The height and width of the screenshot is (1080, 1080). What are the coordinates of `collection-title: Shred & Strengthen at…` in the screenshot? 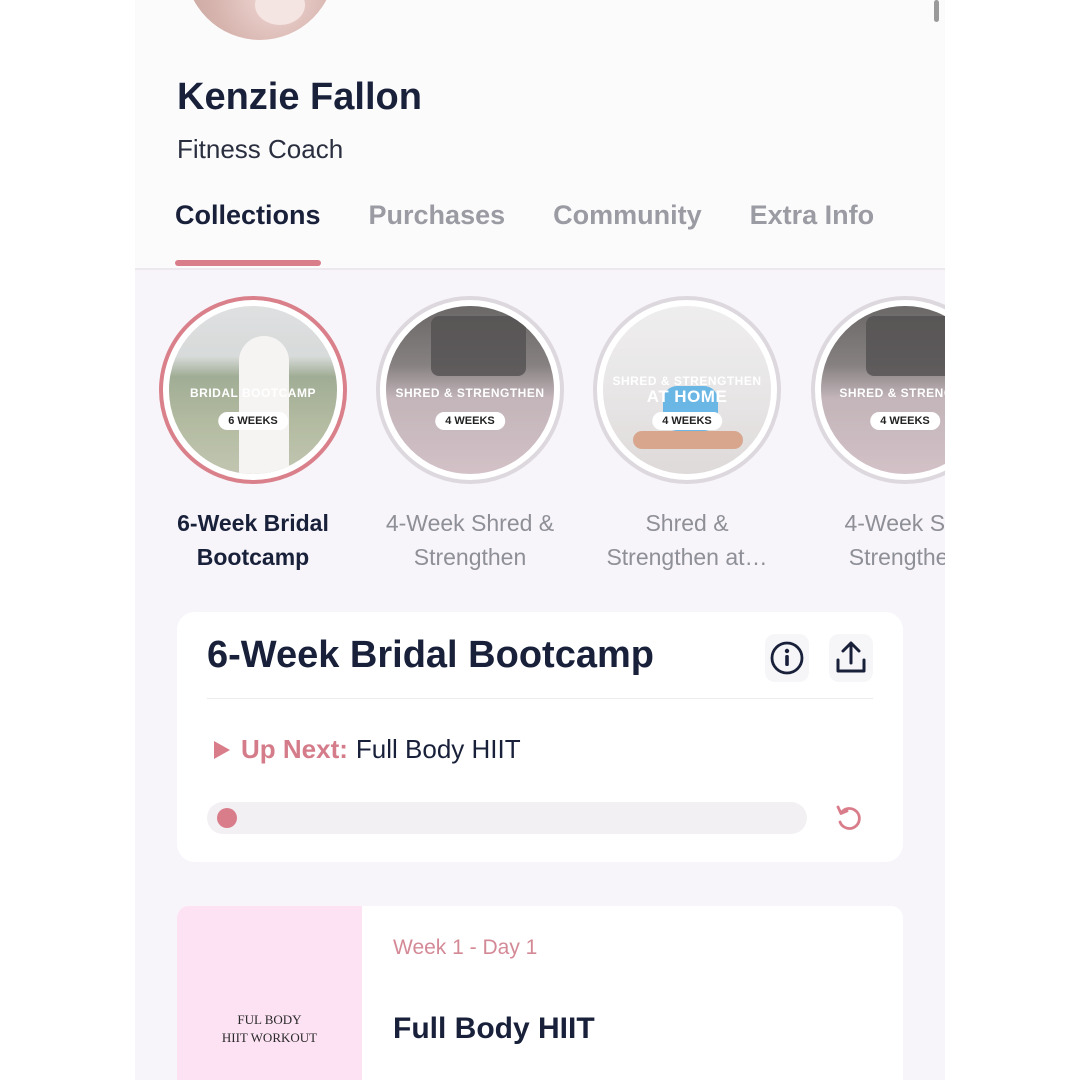 It's located at (687, 540).